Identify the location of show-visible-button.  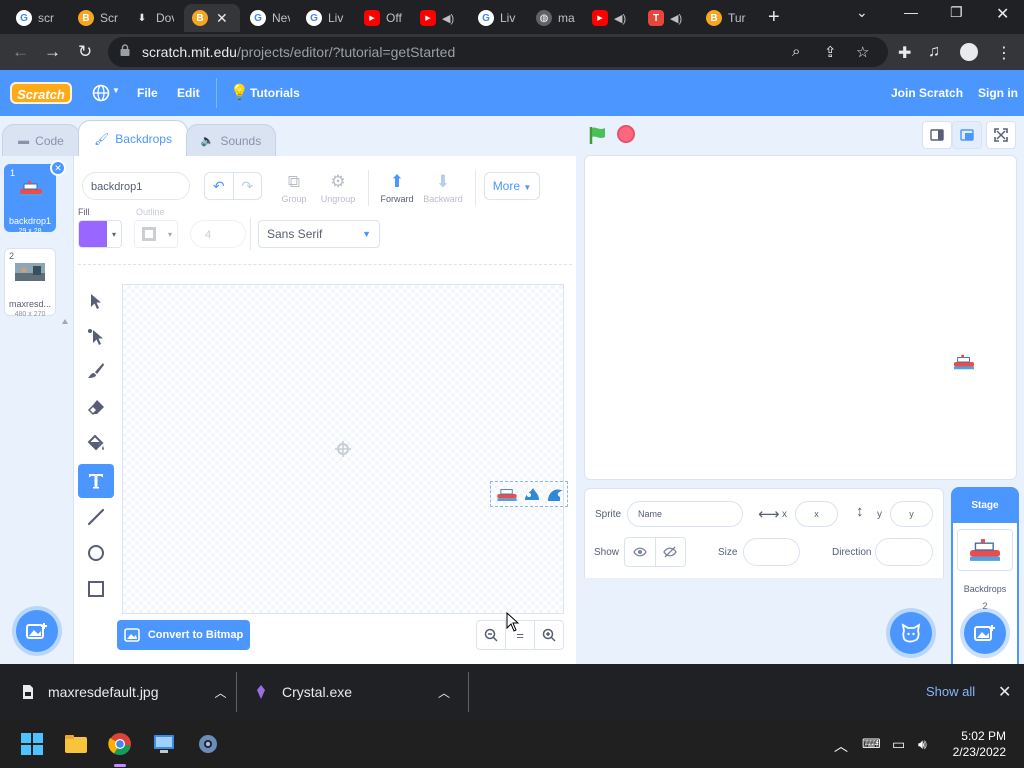
(640, 552).